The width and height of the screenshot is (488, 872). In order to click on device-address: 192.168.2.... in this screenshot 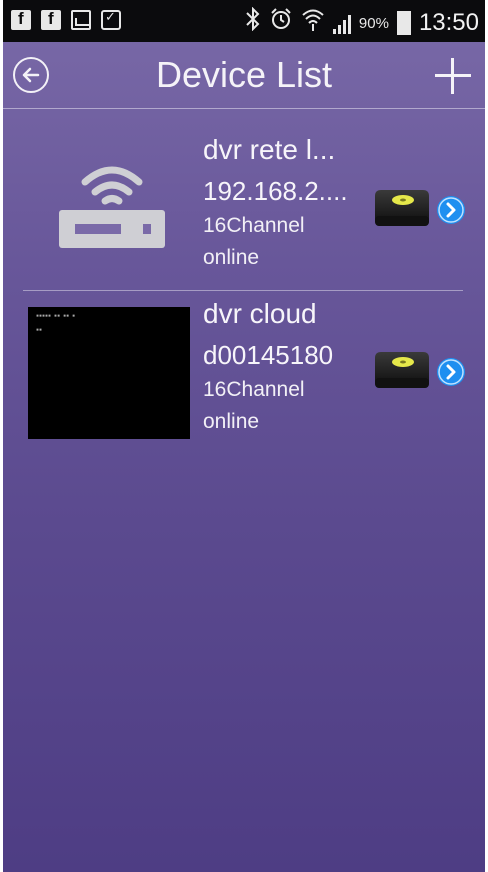, I will do `click(275, 191)`.